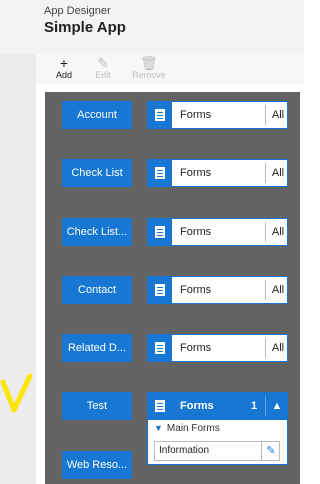  What do you see at coordinates (63, 75) in the screenshot?
I see `add-label: Add` at bounding box center [63, 75].